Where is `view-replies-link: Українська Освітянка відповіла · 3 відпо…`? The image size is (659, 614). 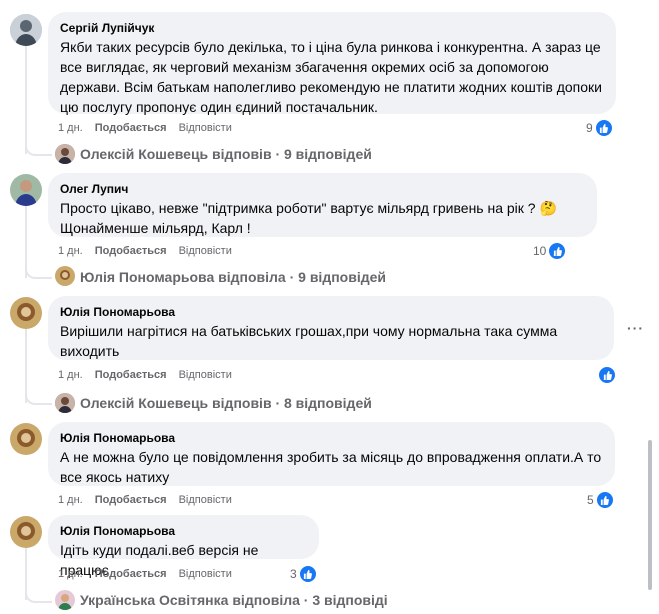 view-replies-link: Українська Освітянка відповіла · 3 відпо… is located at coordinates (234, 600).